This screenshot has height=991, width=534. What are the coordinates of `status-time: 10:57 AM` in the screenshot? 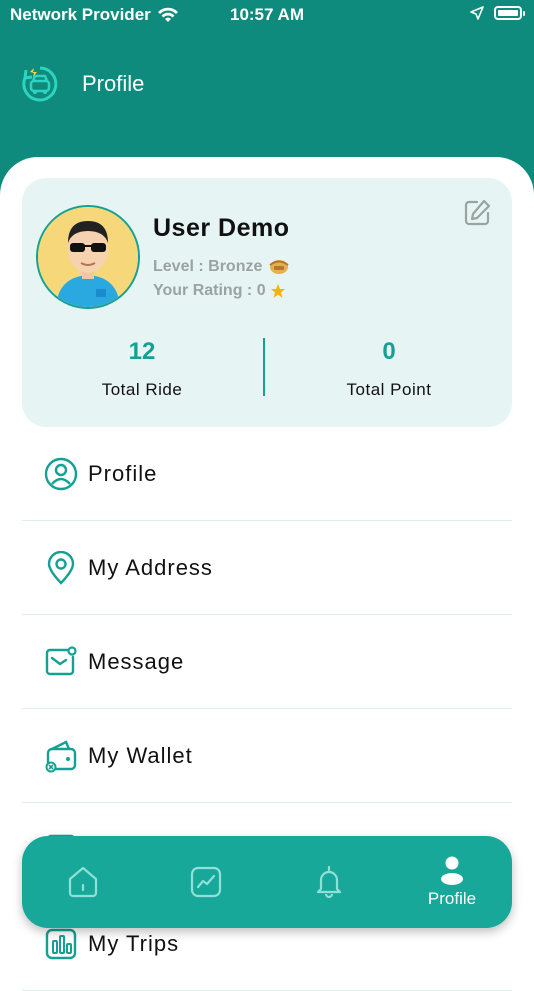 It's located at (266, 14).